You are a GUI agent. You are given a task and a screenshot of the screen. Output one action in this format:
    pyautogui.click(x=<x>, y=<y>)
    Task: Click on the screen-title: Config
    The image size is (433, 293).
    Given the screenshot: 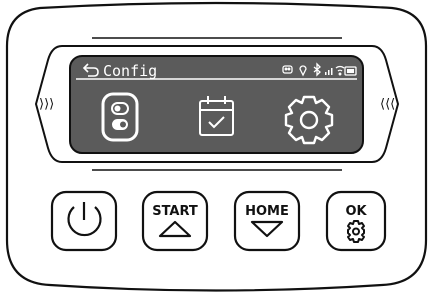 What is the action you would take?
    pyautogui.click(x=130, y=71)
    